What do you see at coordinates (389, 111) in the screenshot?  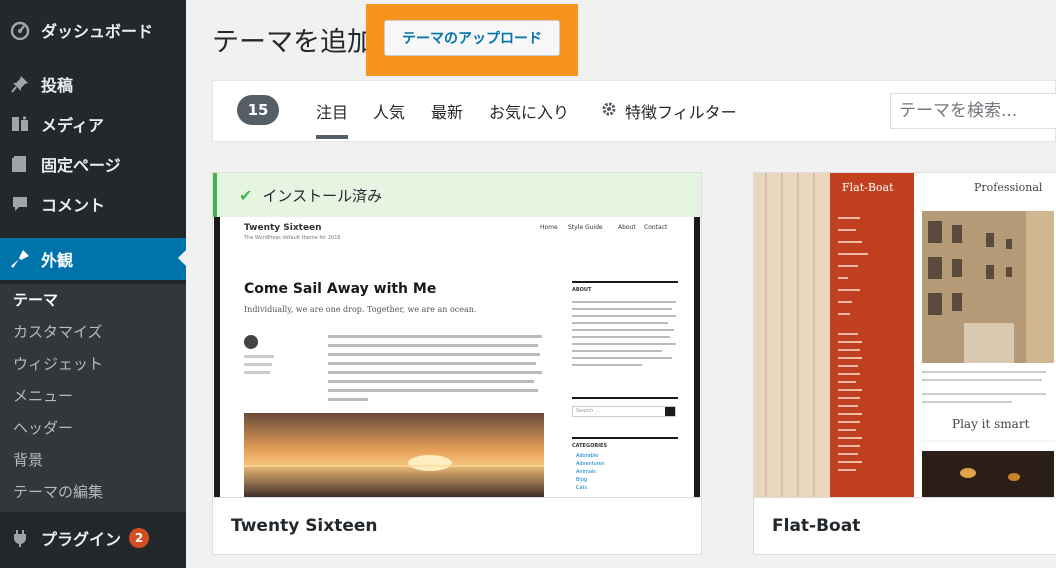 I see `tab-popular: 人気` at bounding box center [389, 111].